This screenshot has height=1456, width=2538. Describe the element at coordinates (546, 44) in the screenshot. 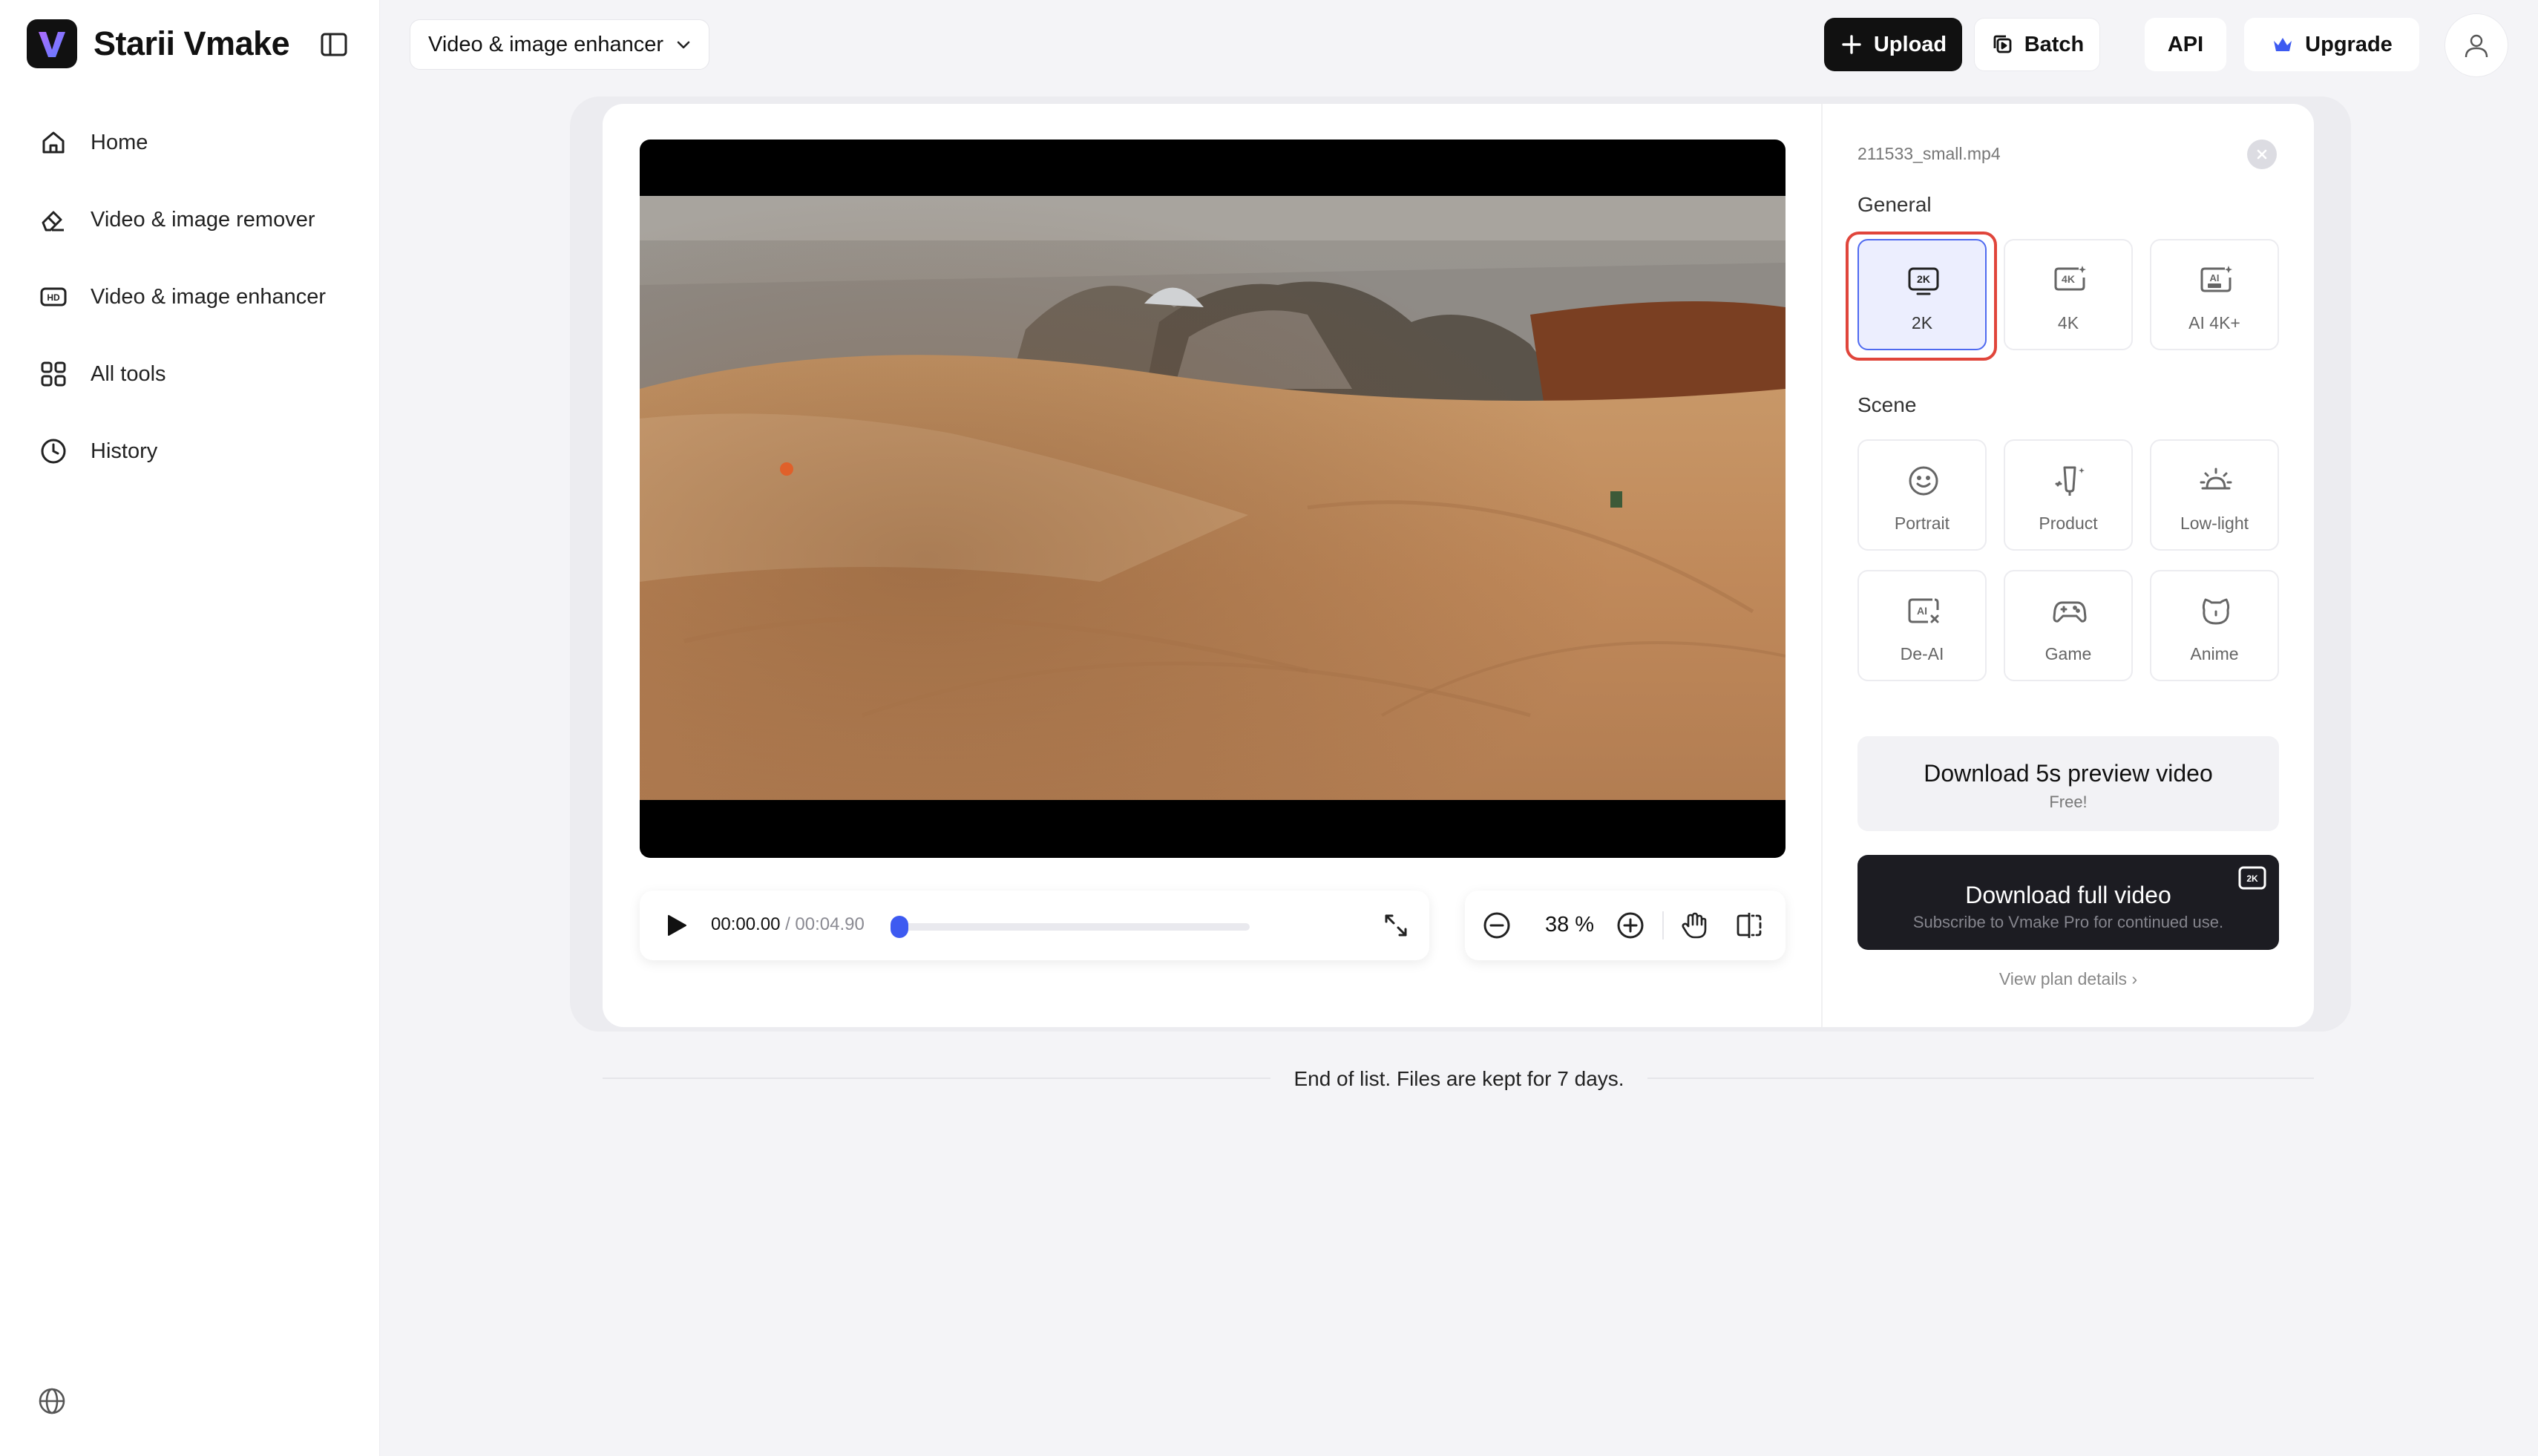

I see `tool-select-label: Video & image enhancer` at that location.